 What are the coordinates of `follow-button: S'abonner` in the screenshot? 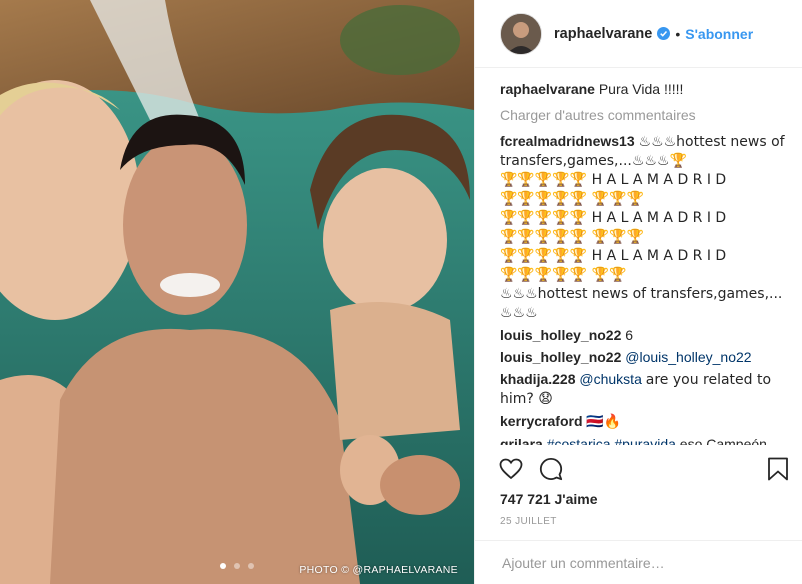 It's located at (719, 34).